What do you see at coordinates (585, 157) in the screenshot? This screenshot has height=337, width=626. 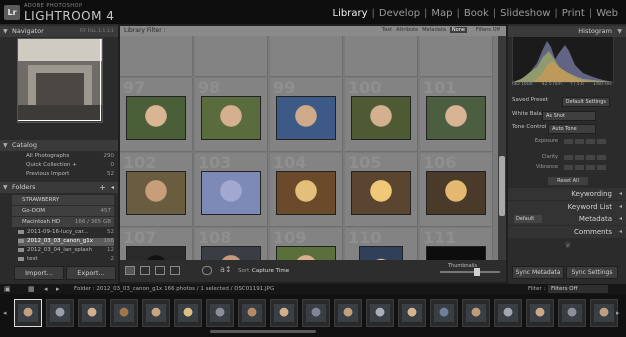 I see `clarity-steppers` at bounding box center [585, 157].